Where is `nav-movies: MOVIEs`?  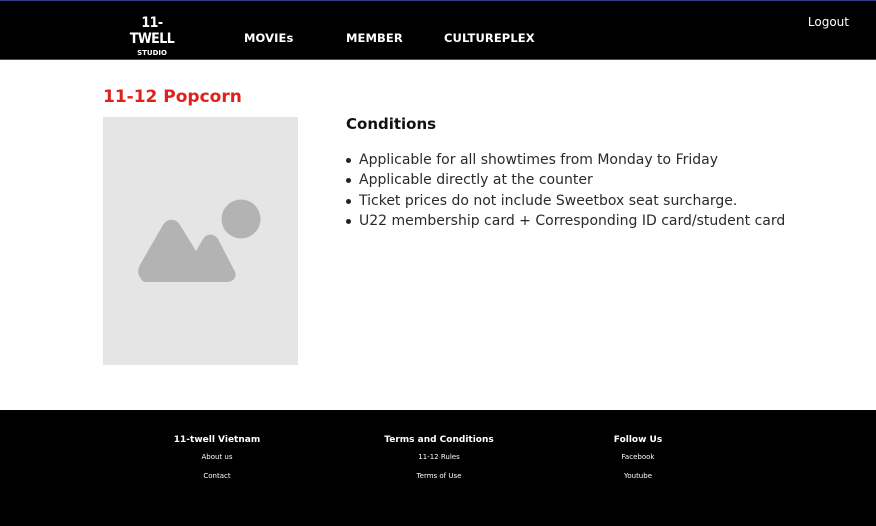 nav-movies: MOVIEs is located at coordinates (268, 38).